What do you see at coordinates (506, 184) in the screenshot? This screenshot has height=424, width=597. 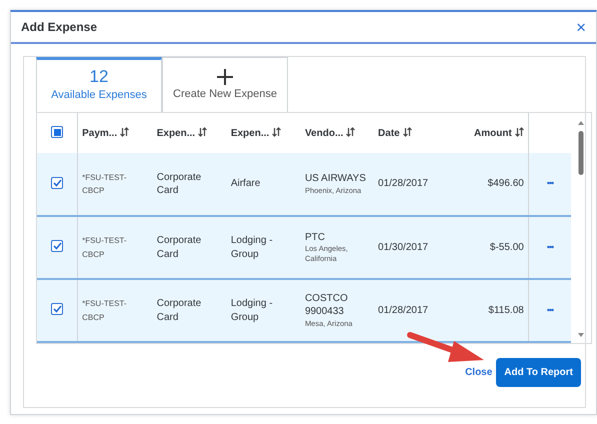 I see `table-cell: $496.60` at bounding box center [506, 184].